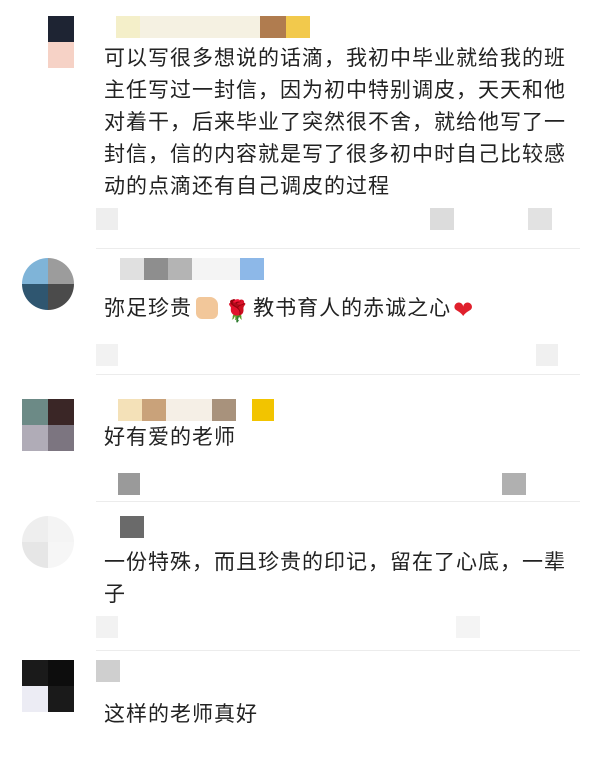  I want to click on comment-text: 一份特殊，而且珍贵的印记，留在了心底，一辈子, so click(335, 578).